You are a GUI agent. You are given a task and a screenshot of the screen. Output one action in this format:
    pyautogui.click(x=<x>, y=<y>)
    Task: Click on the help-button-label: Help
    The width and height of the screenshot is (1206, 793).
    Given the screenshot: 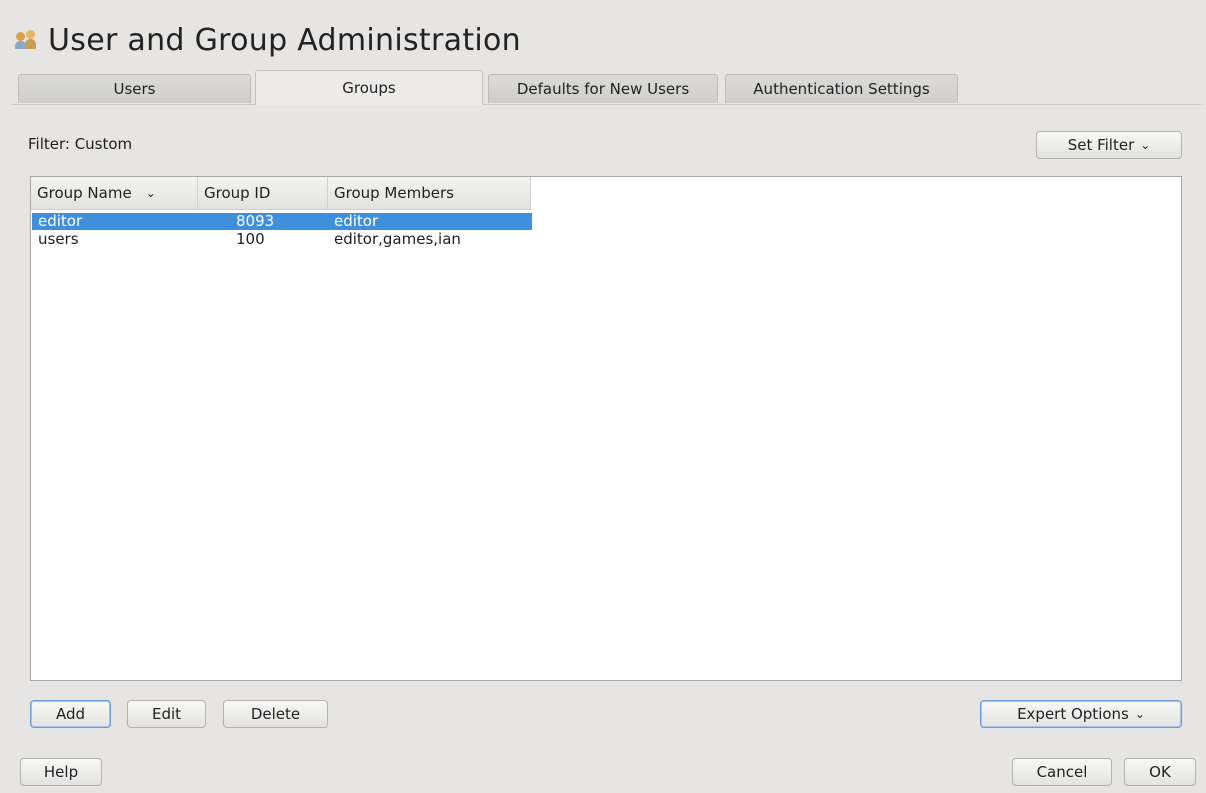 What is the action you would take?
    pyautogui.click(x=61, y=772)
    